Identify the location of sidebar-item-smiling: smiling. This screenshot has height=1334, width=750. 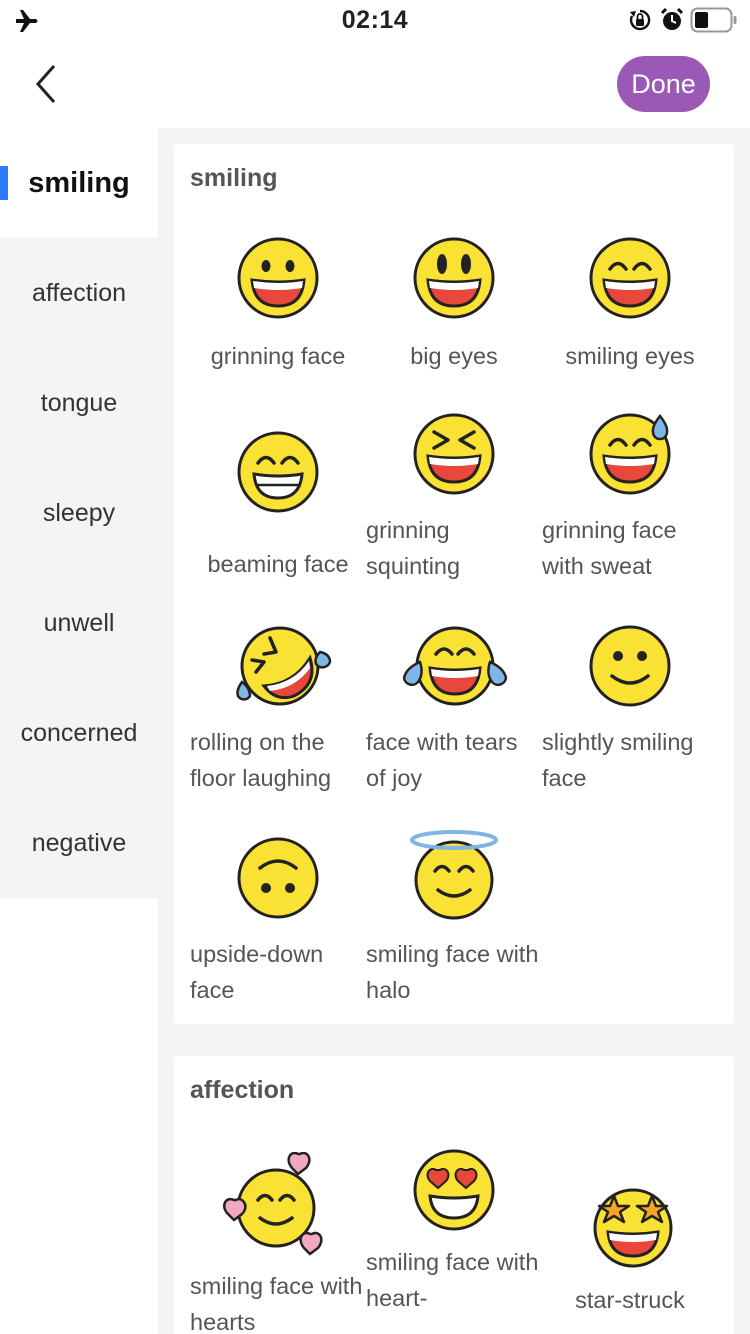
(79, 183).